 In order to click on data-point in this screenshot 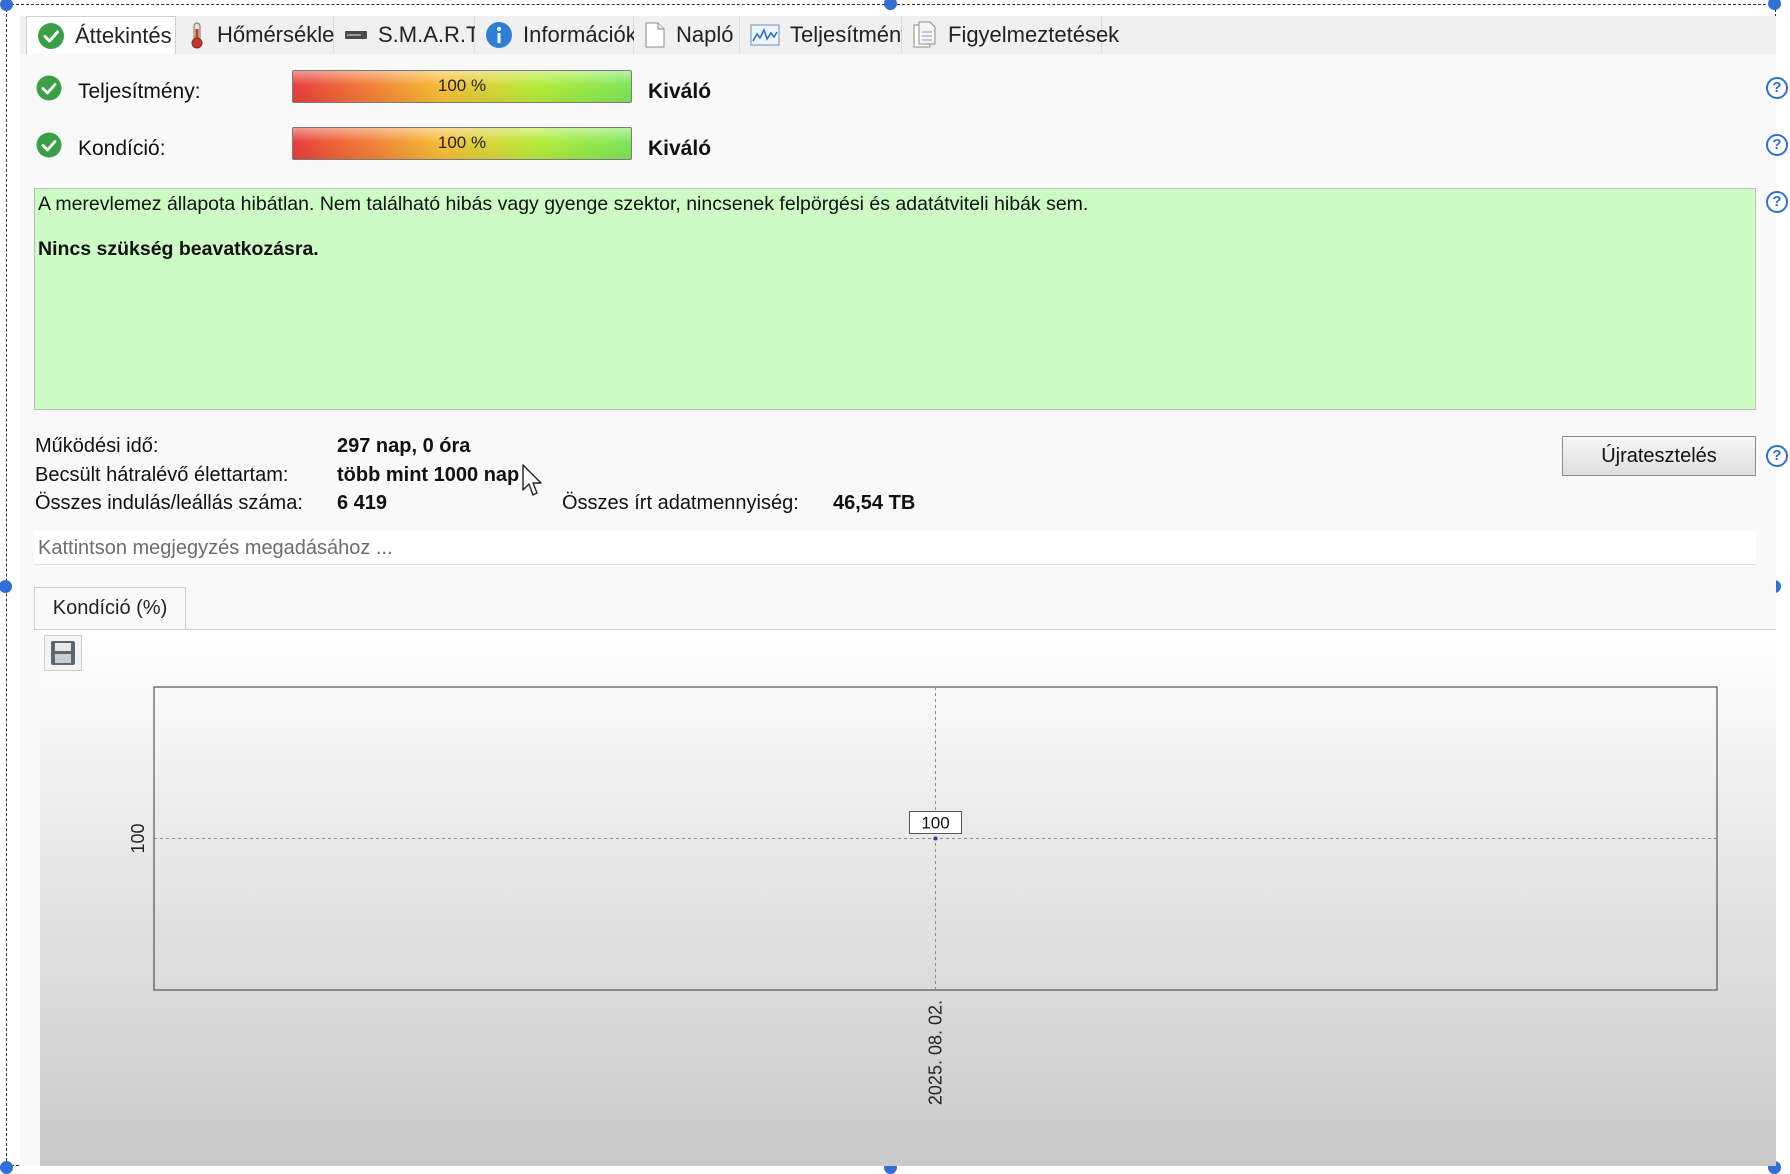, I will do `click(935, 838)`.